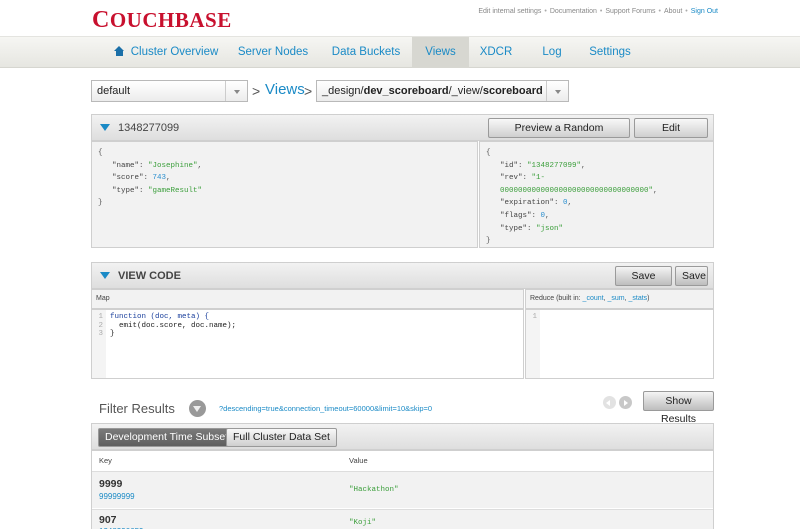  Describe the element at coordinates (440, 52) in the screenshot. I see `nav-views: Views` at that location.